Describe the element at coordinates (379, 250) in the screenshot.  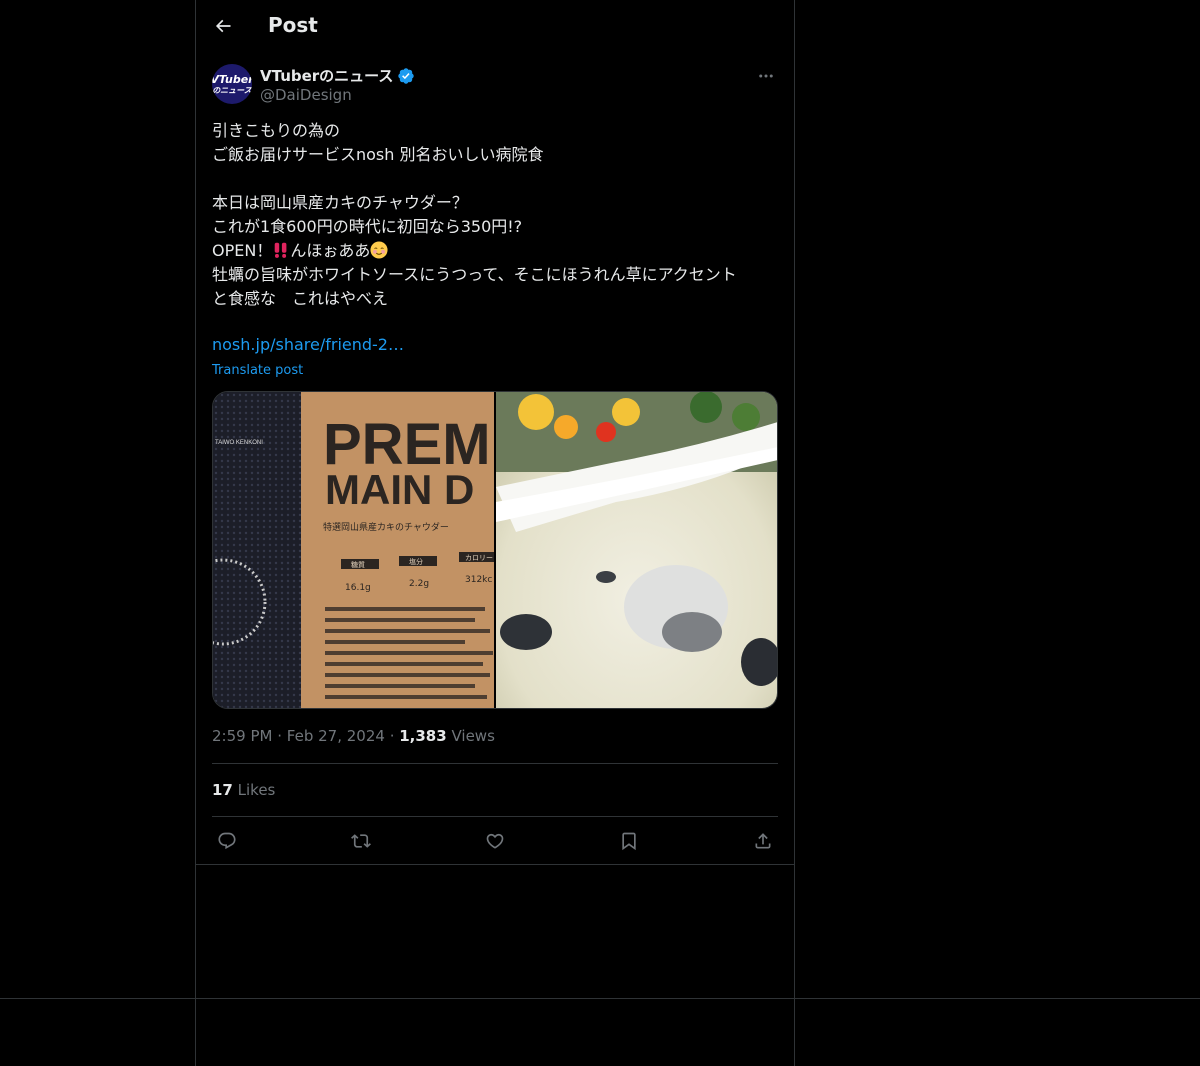
I see `blushing-face-icon` at that location.